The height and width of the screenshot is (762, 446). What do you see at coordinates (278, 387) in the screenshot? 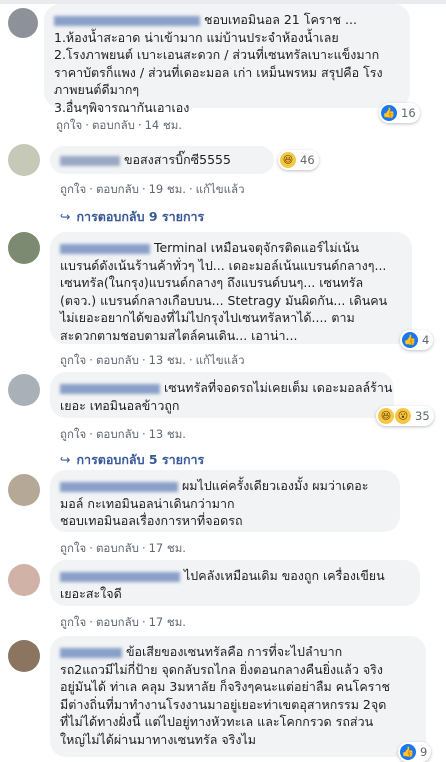
I see `comment-line: เซนทรัลที่จอดรถไม่เคยเต็ม เดอะมอลล์ร้าน` at bounding box center [278, 387].